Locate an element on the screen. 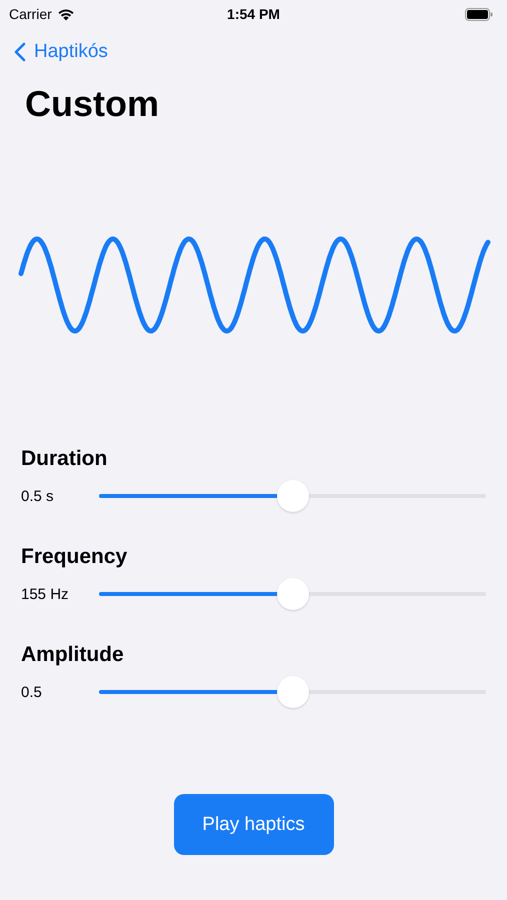 The image size is (507, 900). page-title: Custom is located at coordinates (92, 104).